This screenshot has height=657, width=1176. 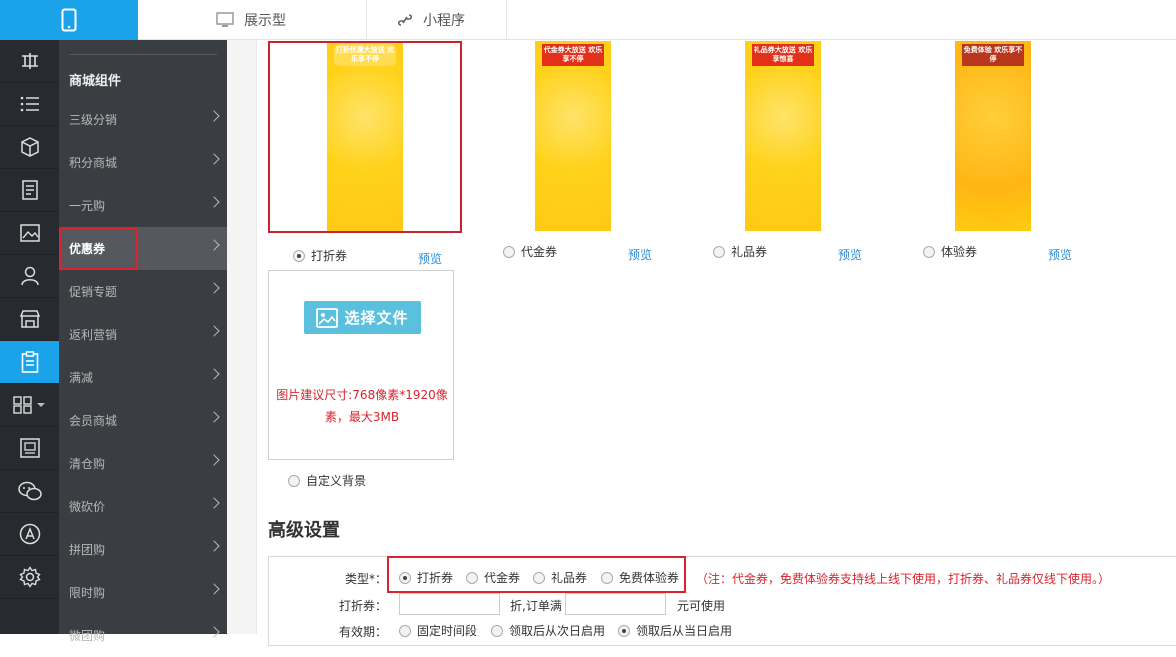 I want to click on min-order-input, so click(x=615, y=604).